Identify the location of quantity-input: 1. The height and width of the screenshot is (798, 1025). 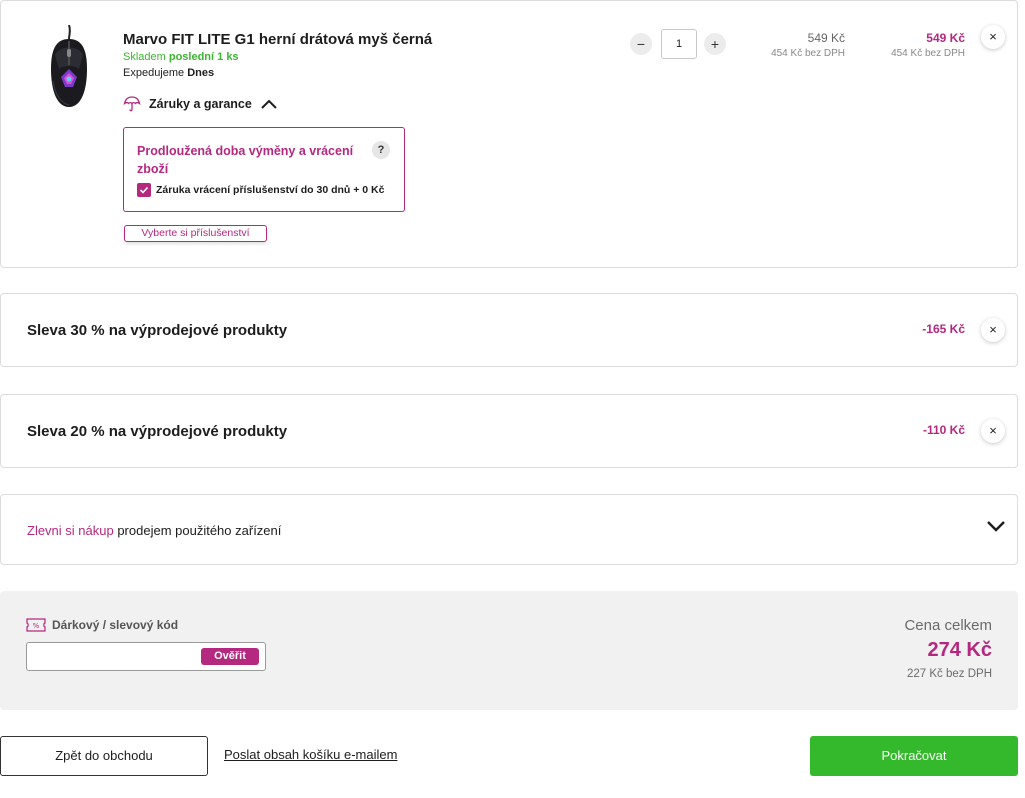
(679, 44).